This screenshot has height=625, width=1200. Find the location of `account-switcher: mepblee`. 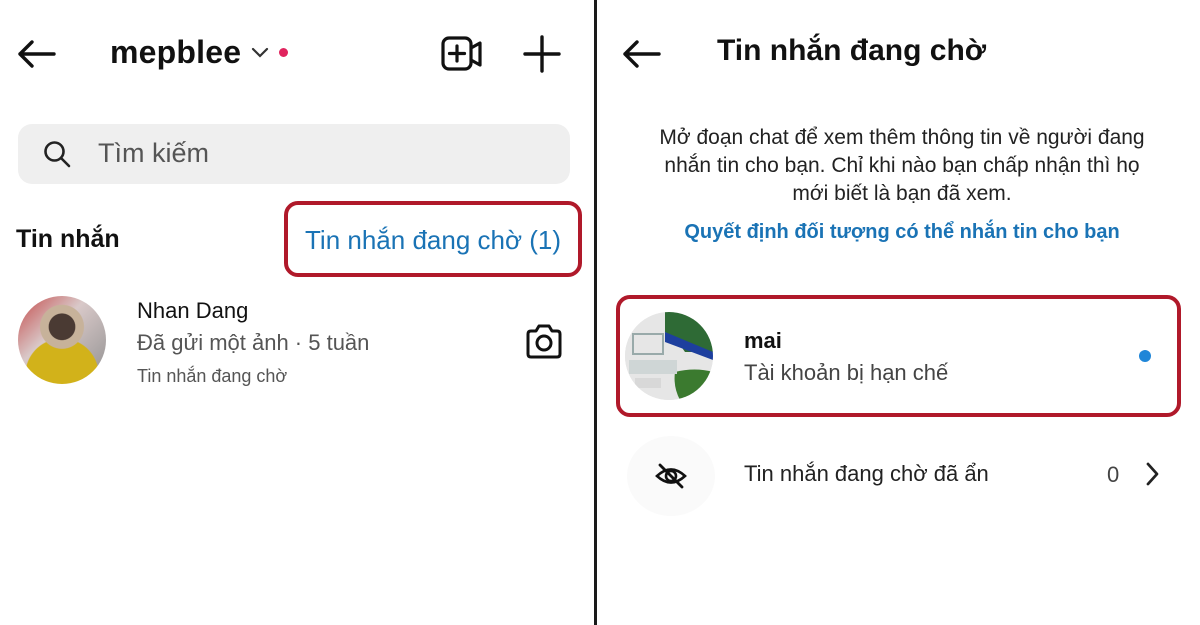

account-switcher: mepblee is located at coordinates (199, 52).